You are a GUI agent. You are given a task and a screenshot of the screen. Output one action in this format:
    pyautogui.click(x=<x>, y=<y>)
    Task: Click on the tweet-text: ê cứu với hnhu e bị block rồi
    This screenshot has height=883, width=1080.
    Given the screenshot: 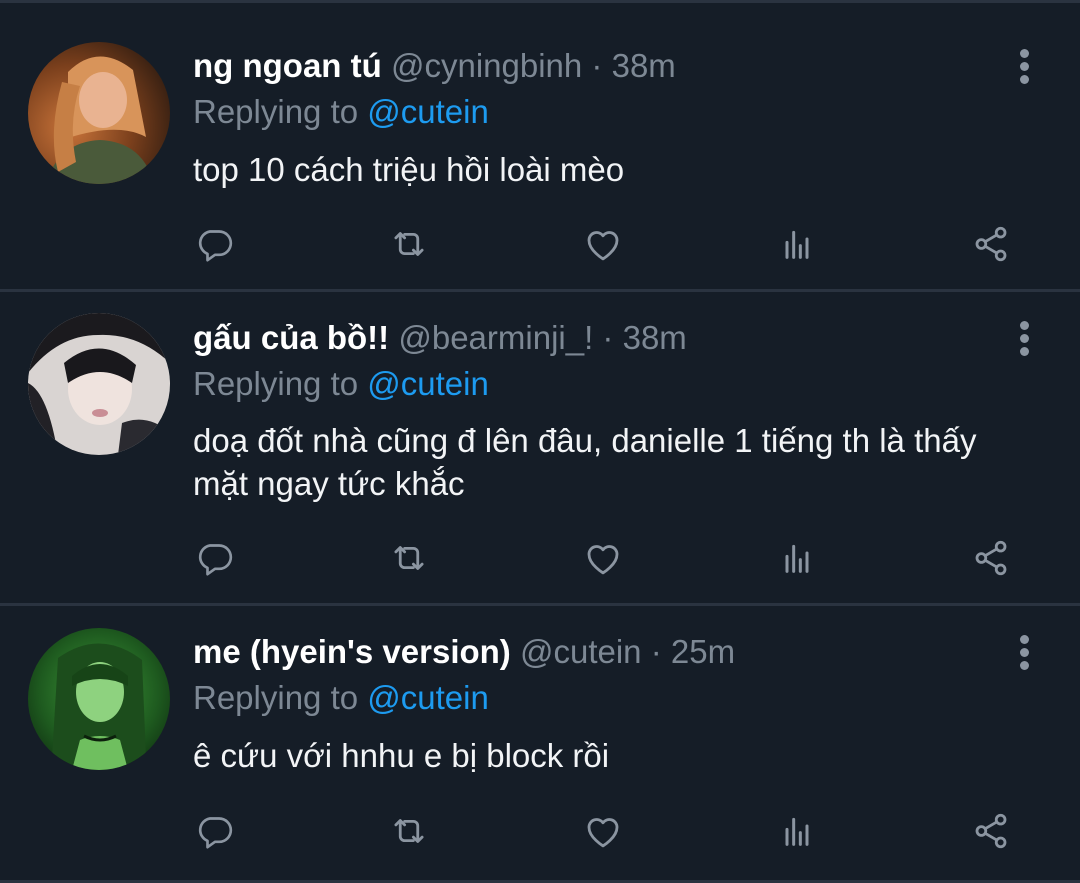 What is the action you would take?
    pyautogui.click(x=401, y=755)
    